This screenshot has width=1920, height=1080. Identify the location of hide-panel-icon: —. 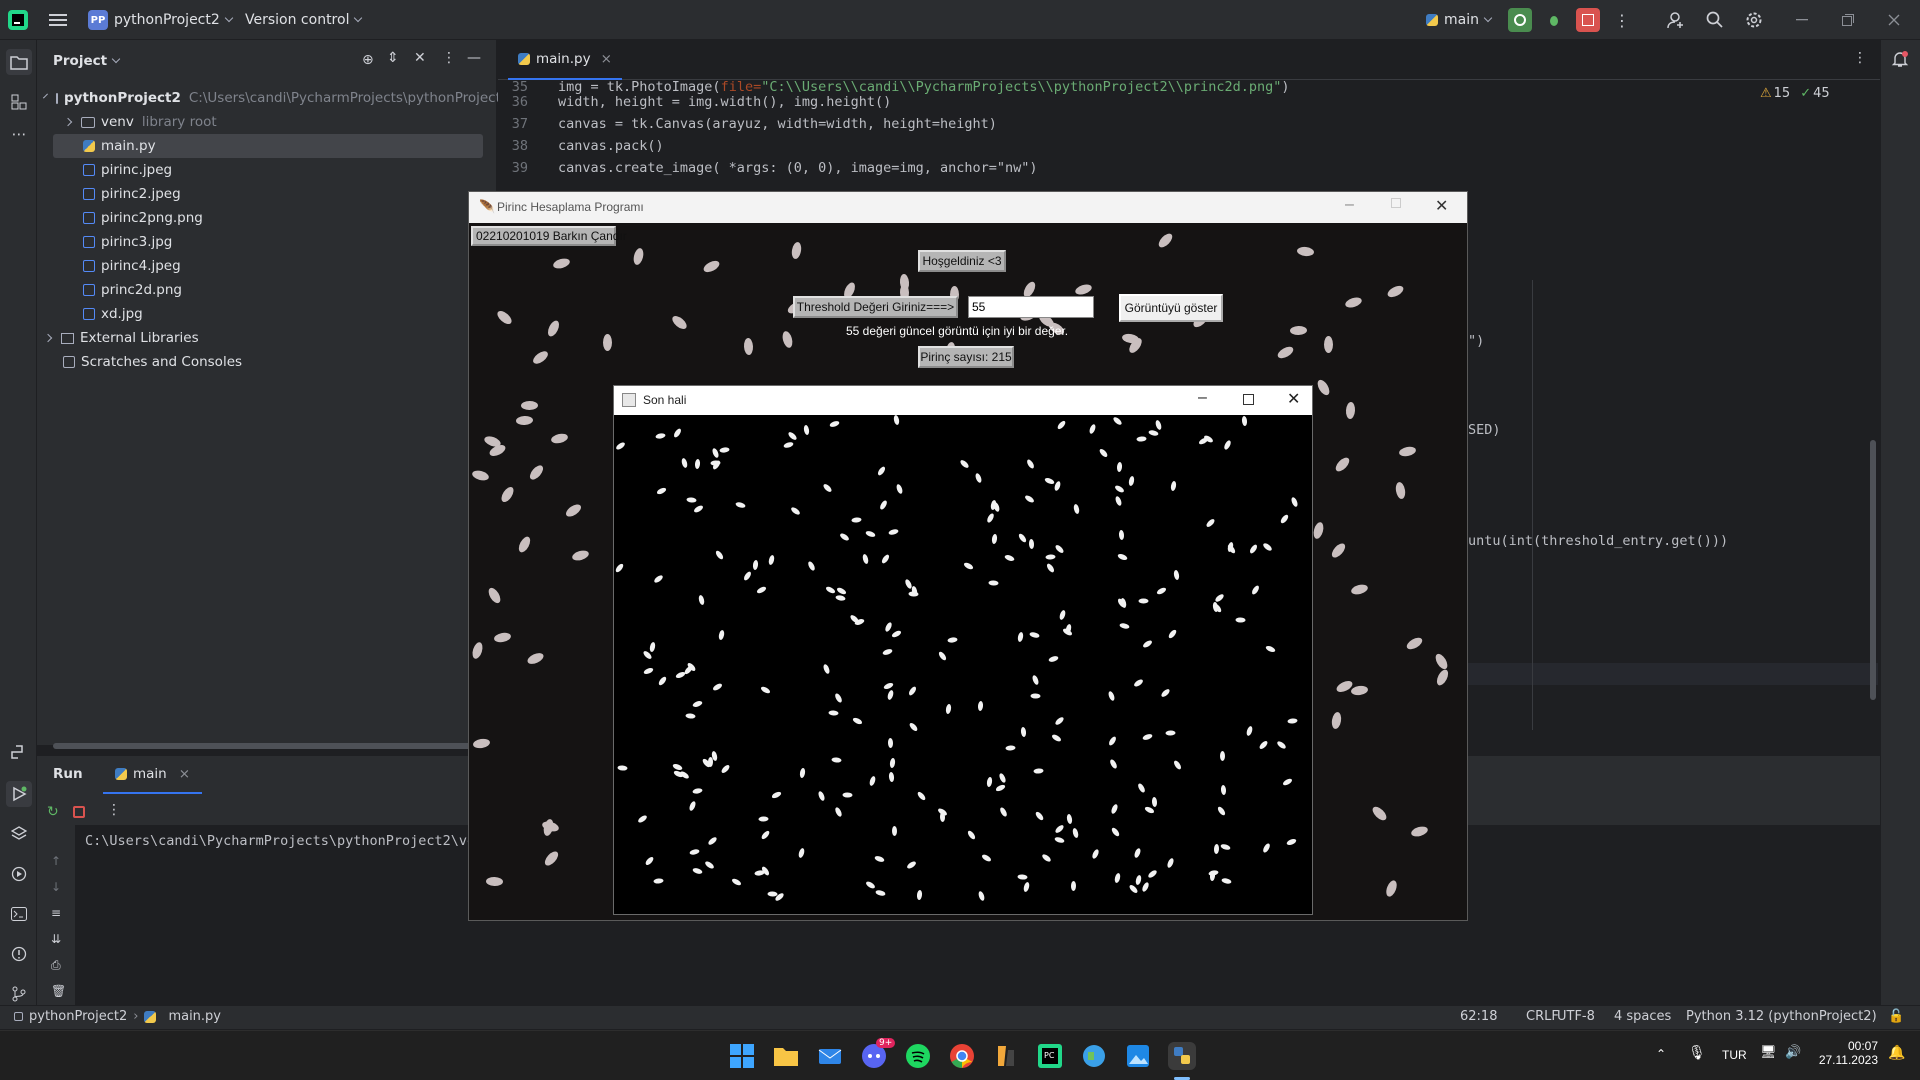
(474, 58).